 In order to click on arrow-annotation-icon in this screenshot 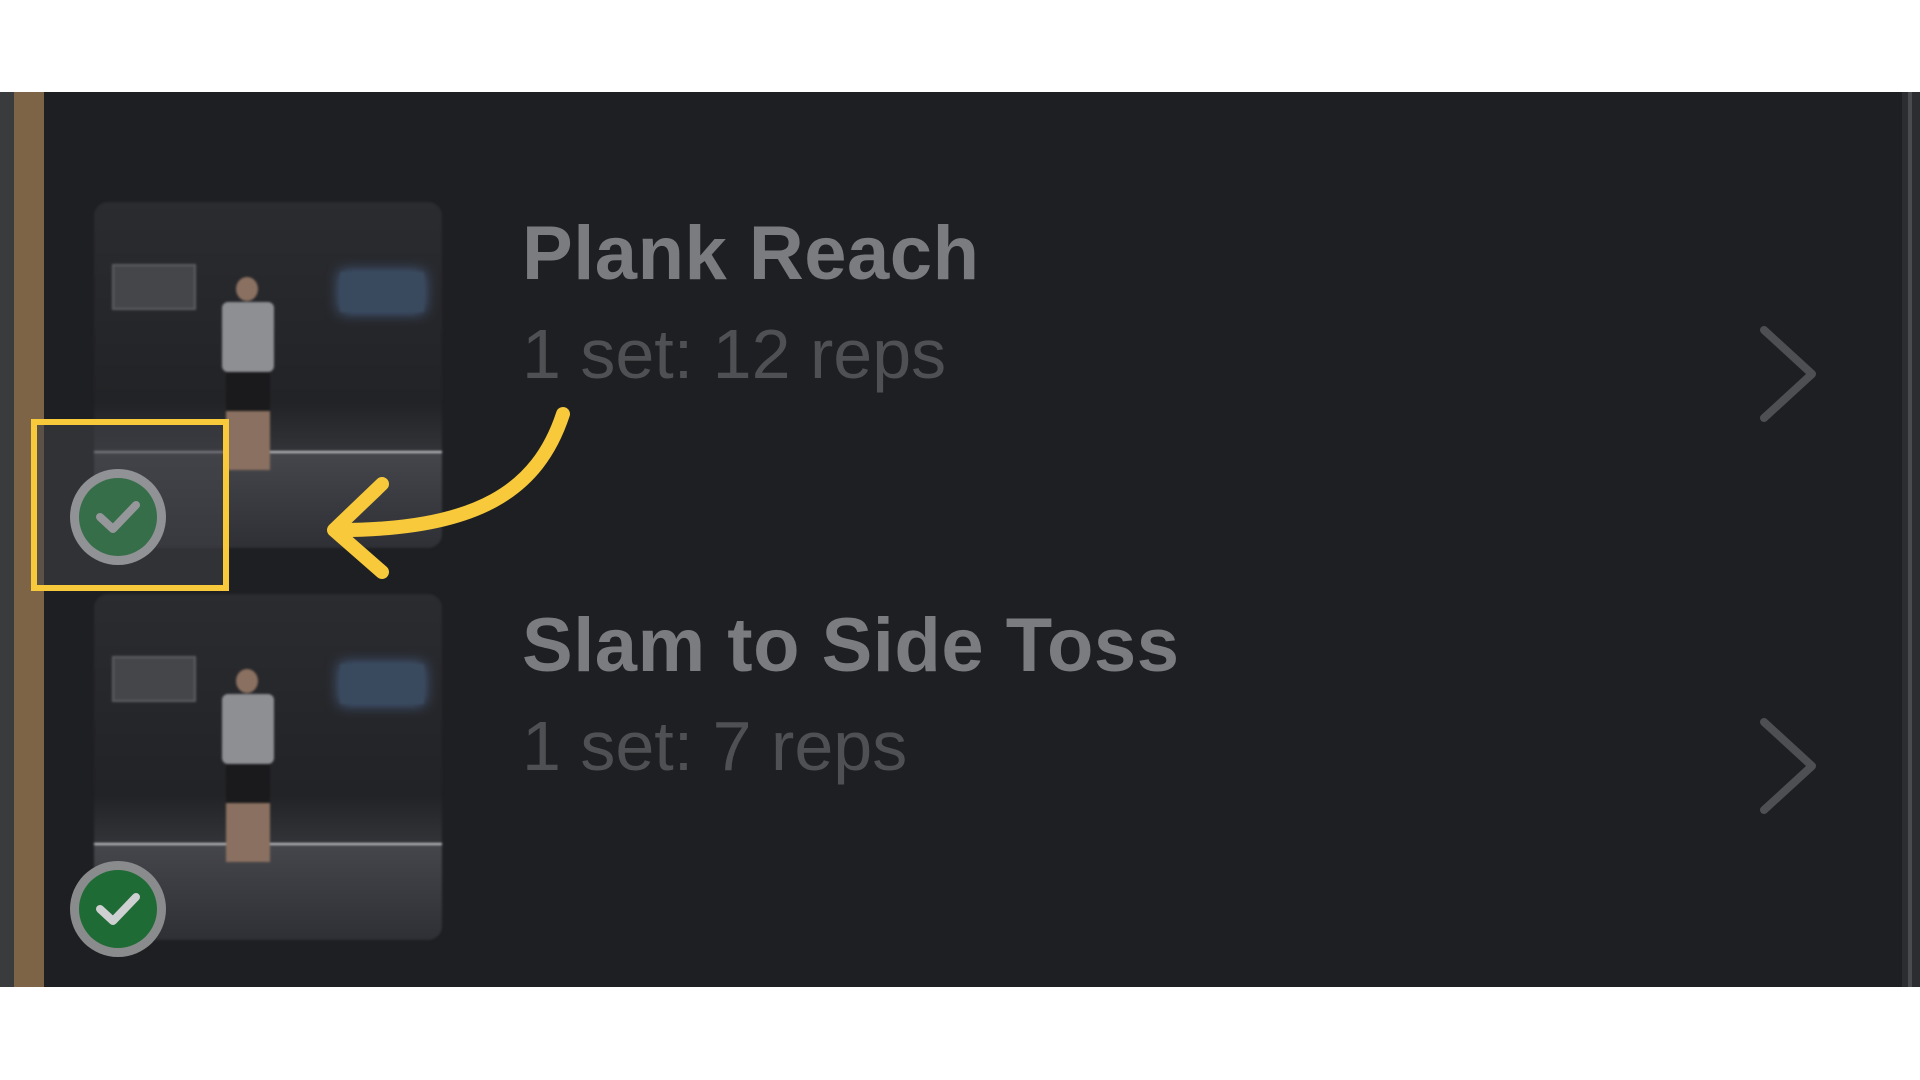, I will do `click(448, 493)`.